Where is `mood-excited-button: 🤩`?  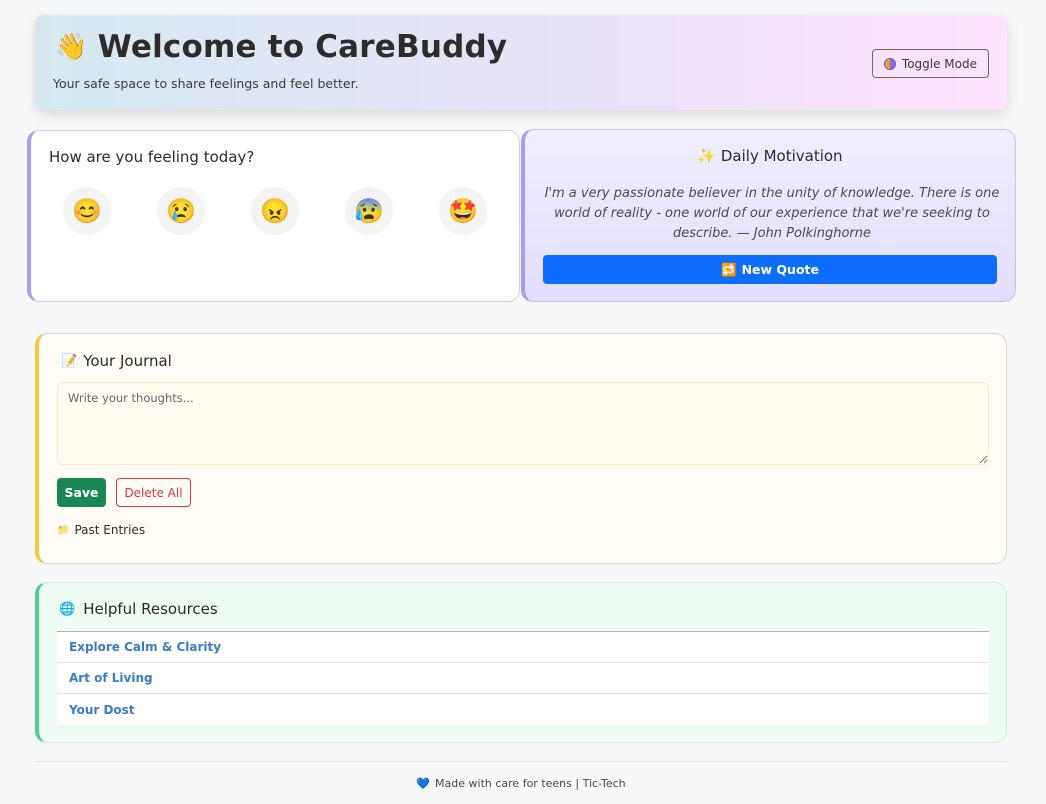
mood-excited-button: 🤩 is located at coordinates (463, 211).